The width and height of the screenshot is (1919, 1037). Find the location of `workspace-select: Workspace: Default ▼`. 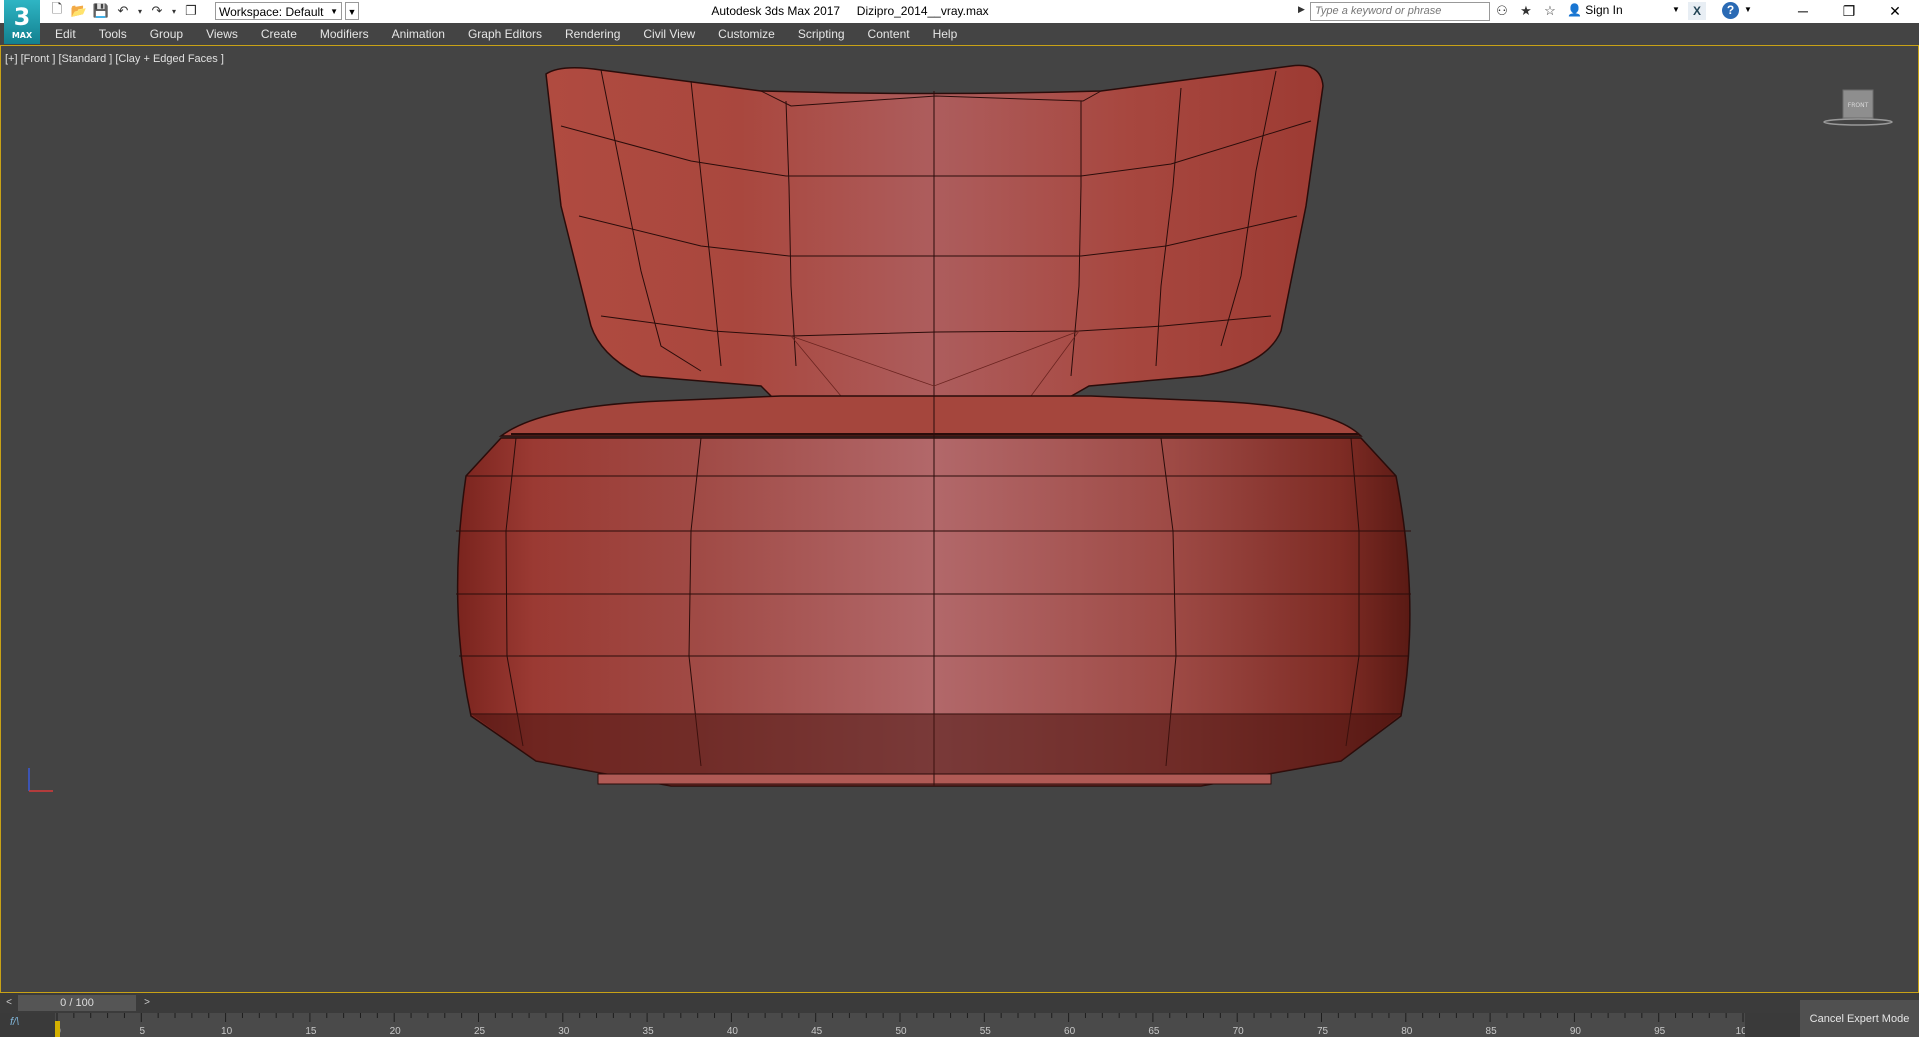

workspace-select: Workspace: Default ▼ is located at coordinates (278, 11).